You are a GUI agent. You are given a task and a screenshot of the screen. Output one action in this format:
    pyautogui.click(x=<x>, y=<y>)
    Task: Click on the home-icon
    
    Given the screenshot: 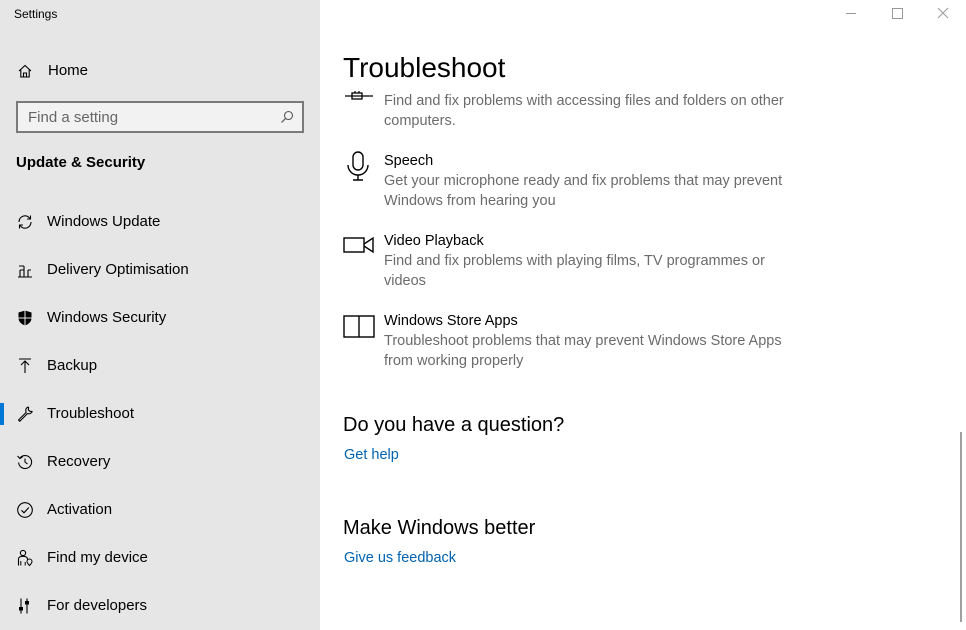 What is the action you would take?
    pyautogui.click(x=25, y=71)
    